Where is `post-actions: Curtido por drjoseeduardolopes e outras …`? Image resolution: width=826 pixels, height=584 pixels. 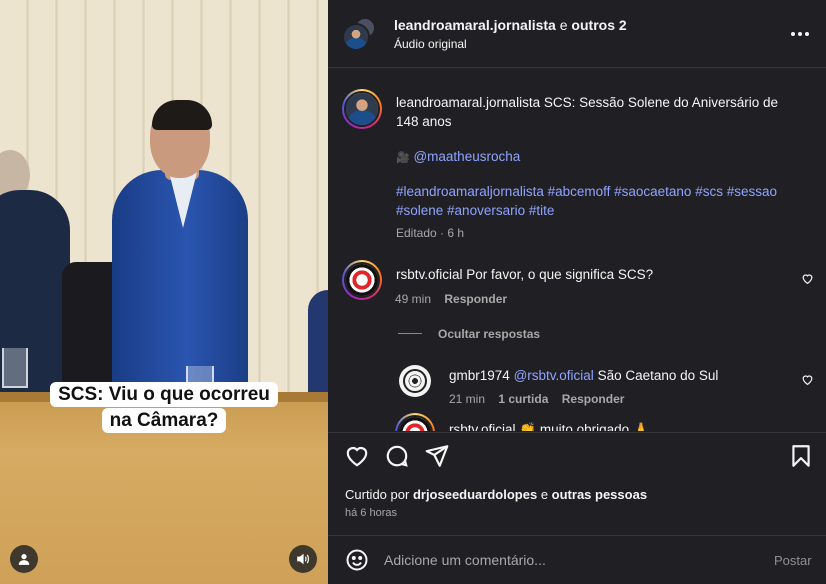
post-actions: Curtido por drjoseeduardolopes e outras … is located at coordinates (577, 487).